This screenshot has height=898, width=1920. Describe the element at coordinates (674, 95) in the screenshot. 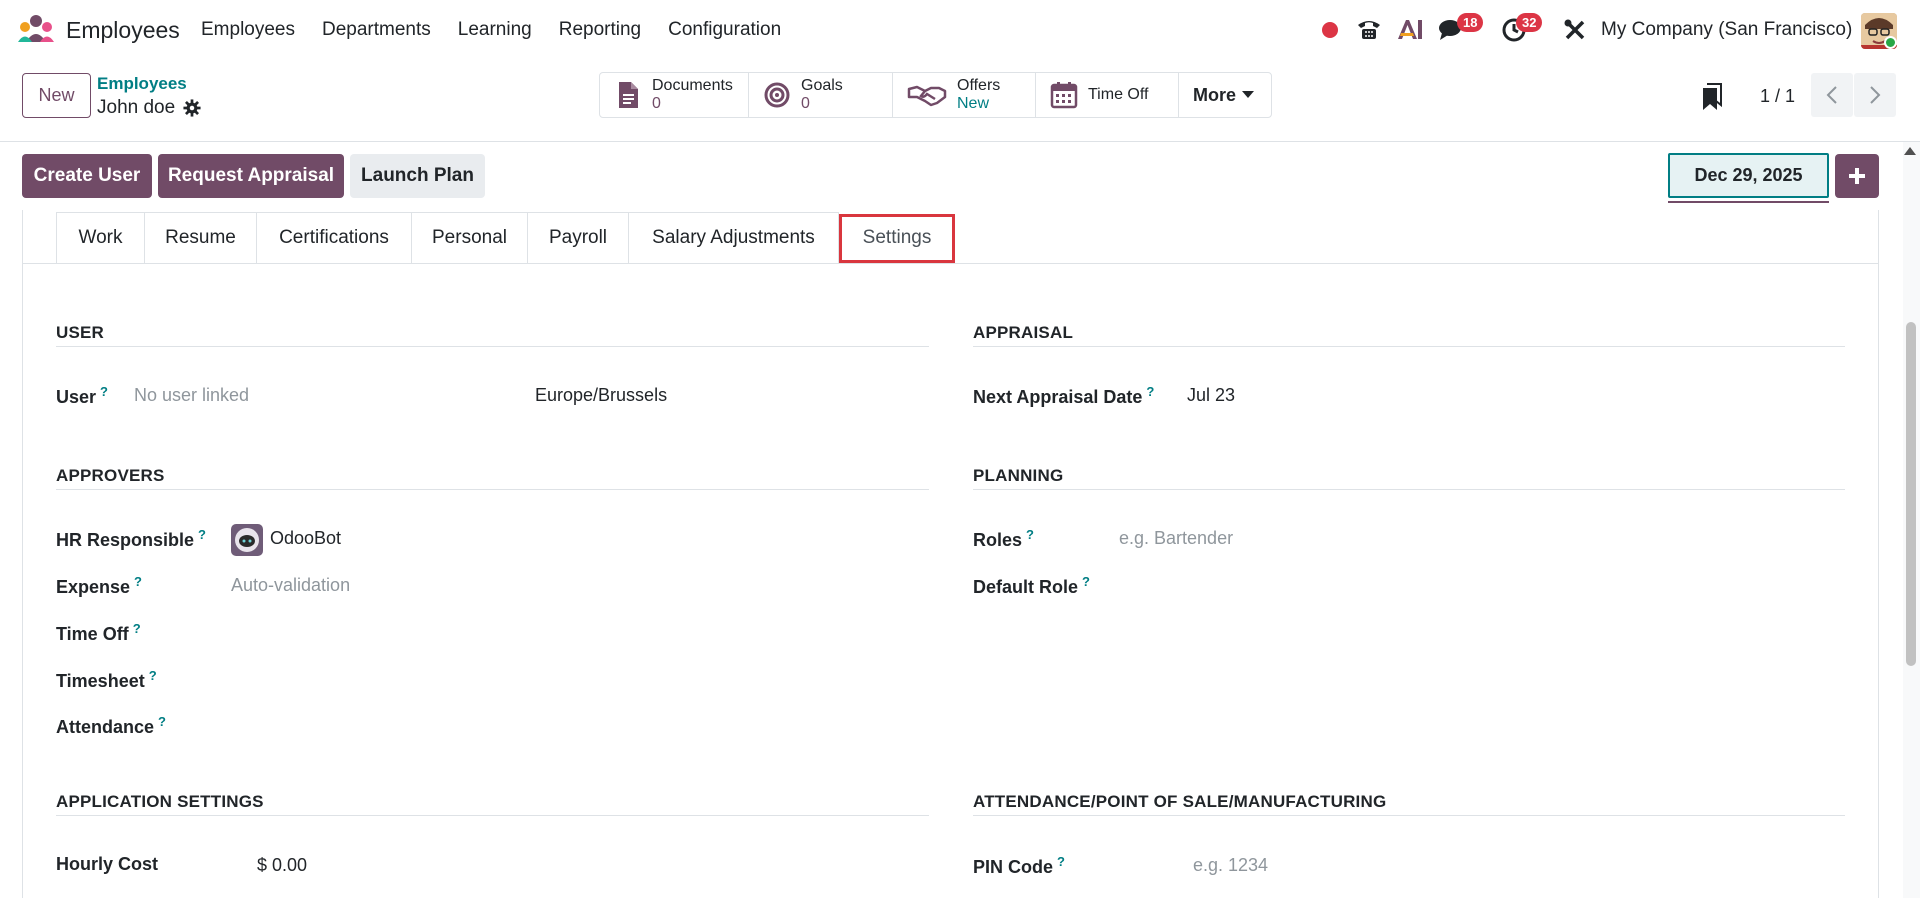

I see `documents-smart-button: Documents 0` at that location.